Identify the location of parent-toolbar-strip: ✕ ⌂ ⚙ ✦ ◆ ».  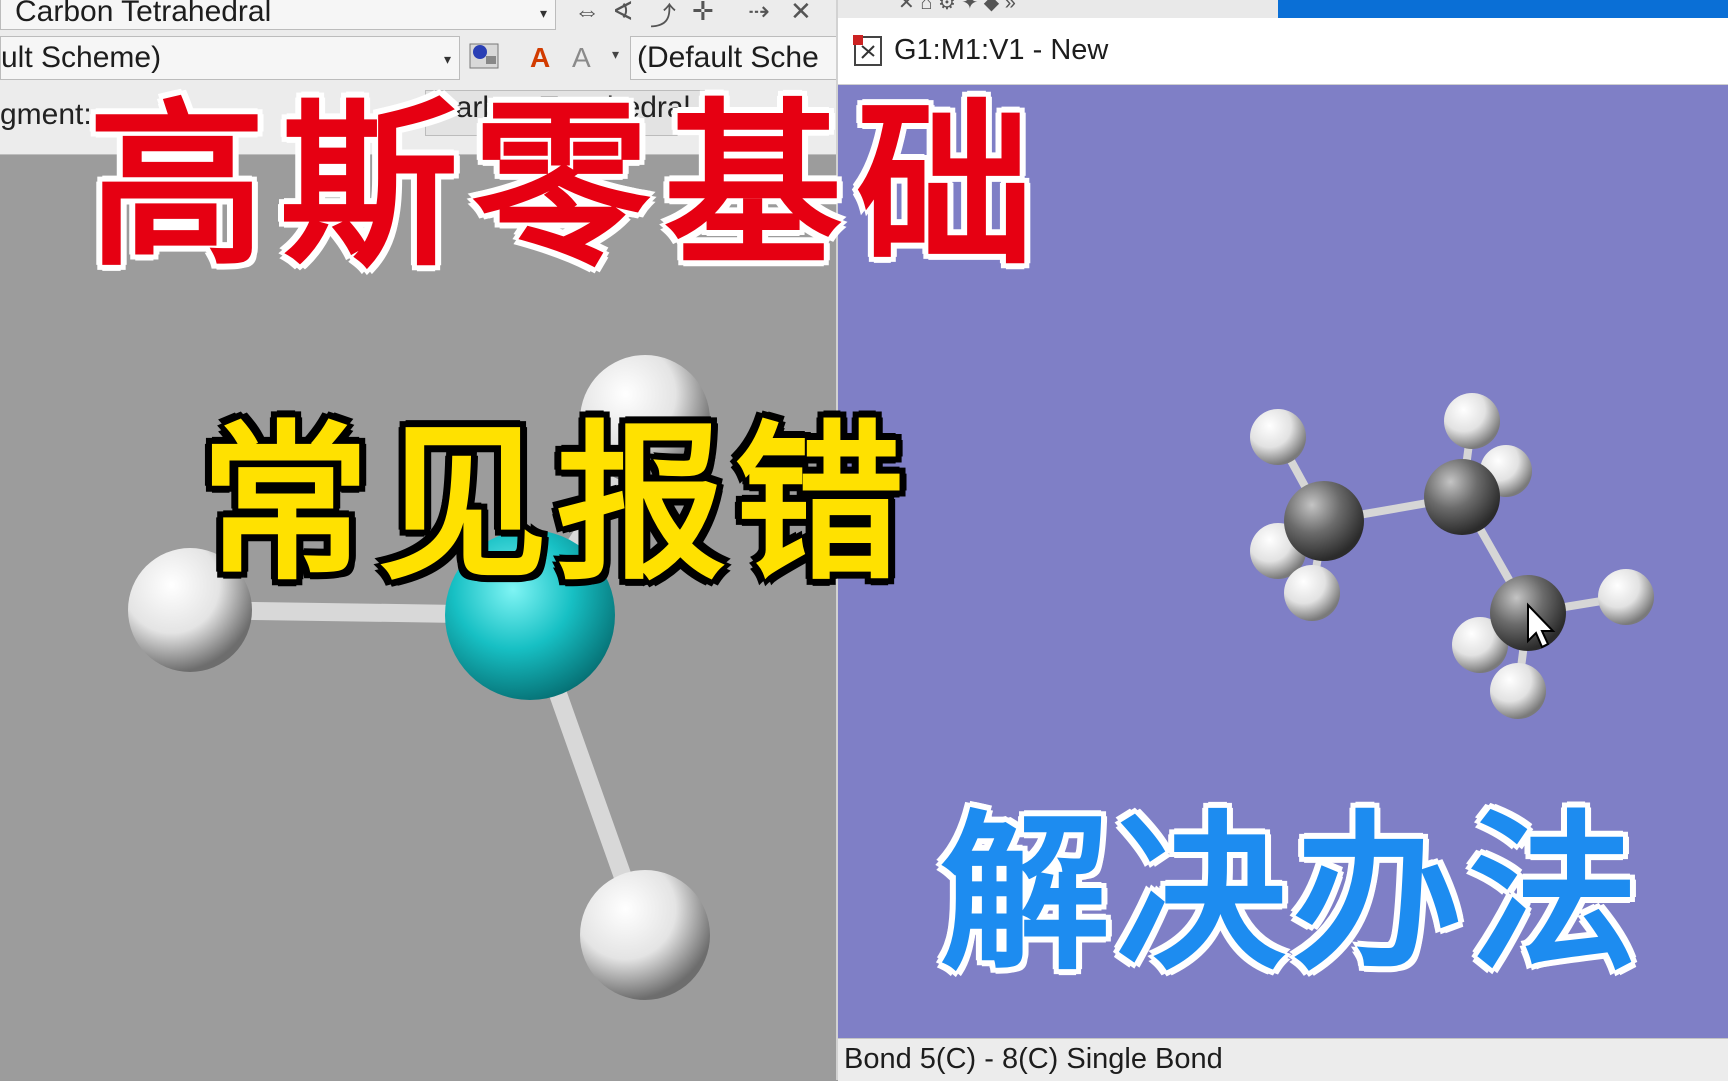
(1283, 9).